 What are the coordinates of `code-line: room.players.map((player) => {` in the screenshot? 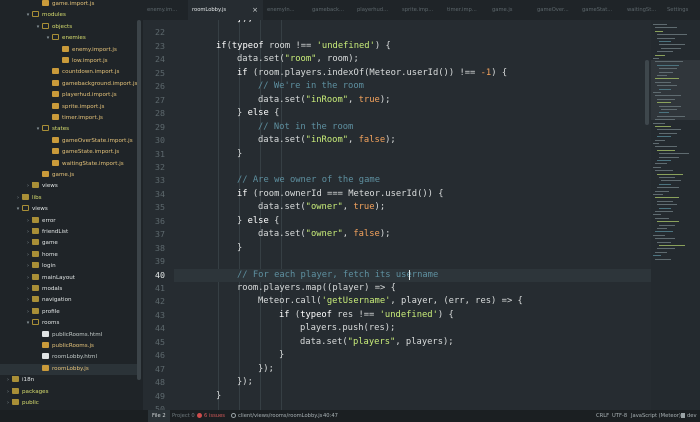 It's located at (412, 288).